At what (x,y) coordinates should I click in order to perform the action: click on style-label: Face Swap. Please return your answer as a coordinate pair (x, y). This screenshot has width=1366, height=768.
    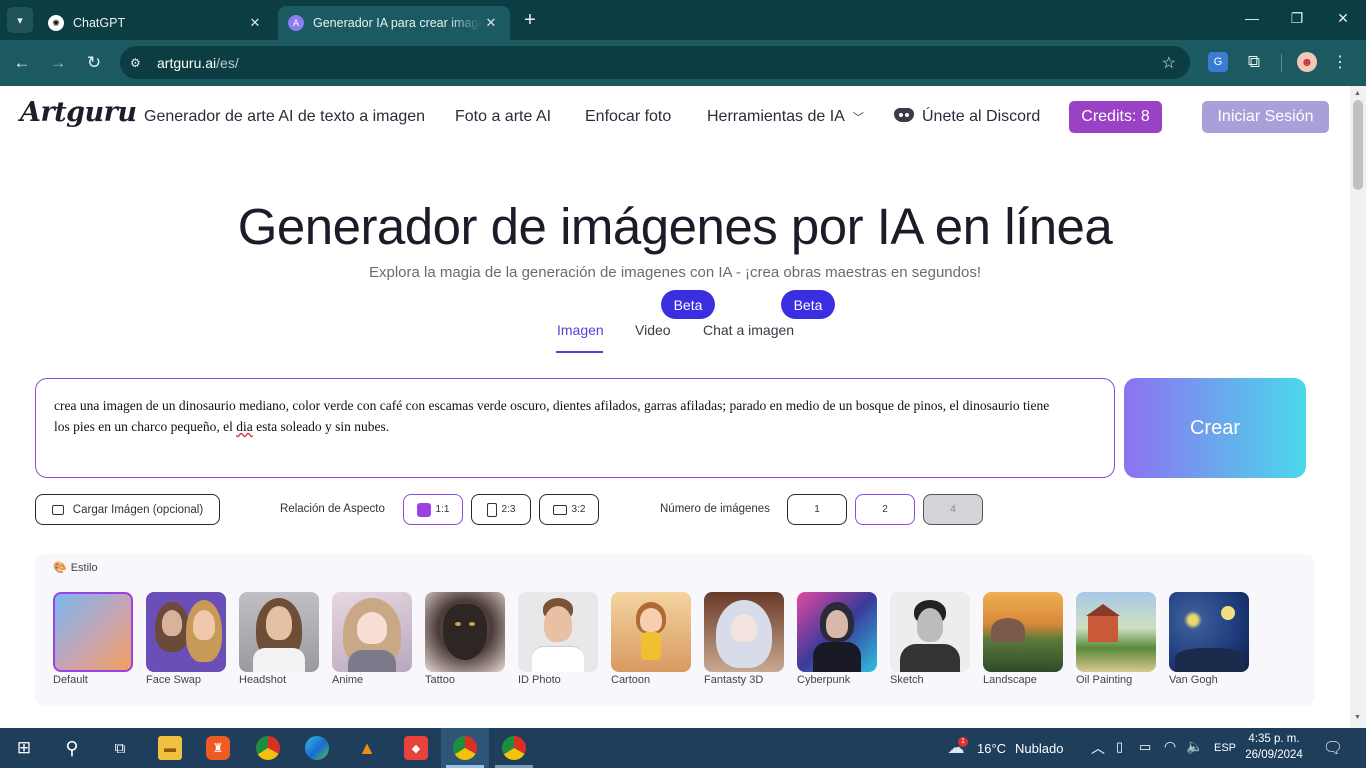
    Looking at the image, I should click on (174, 680).